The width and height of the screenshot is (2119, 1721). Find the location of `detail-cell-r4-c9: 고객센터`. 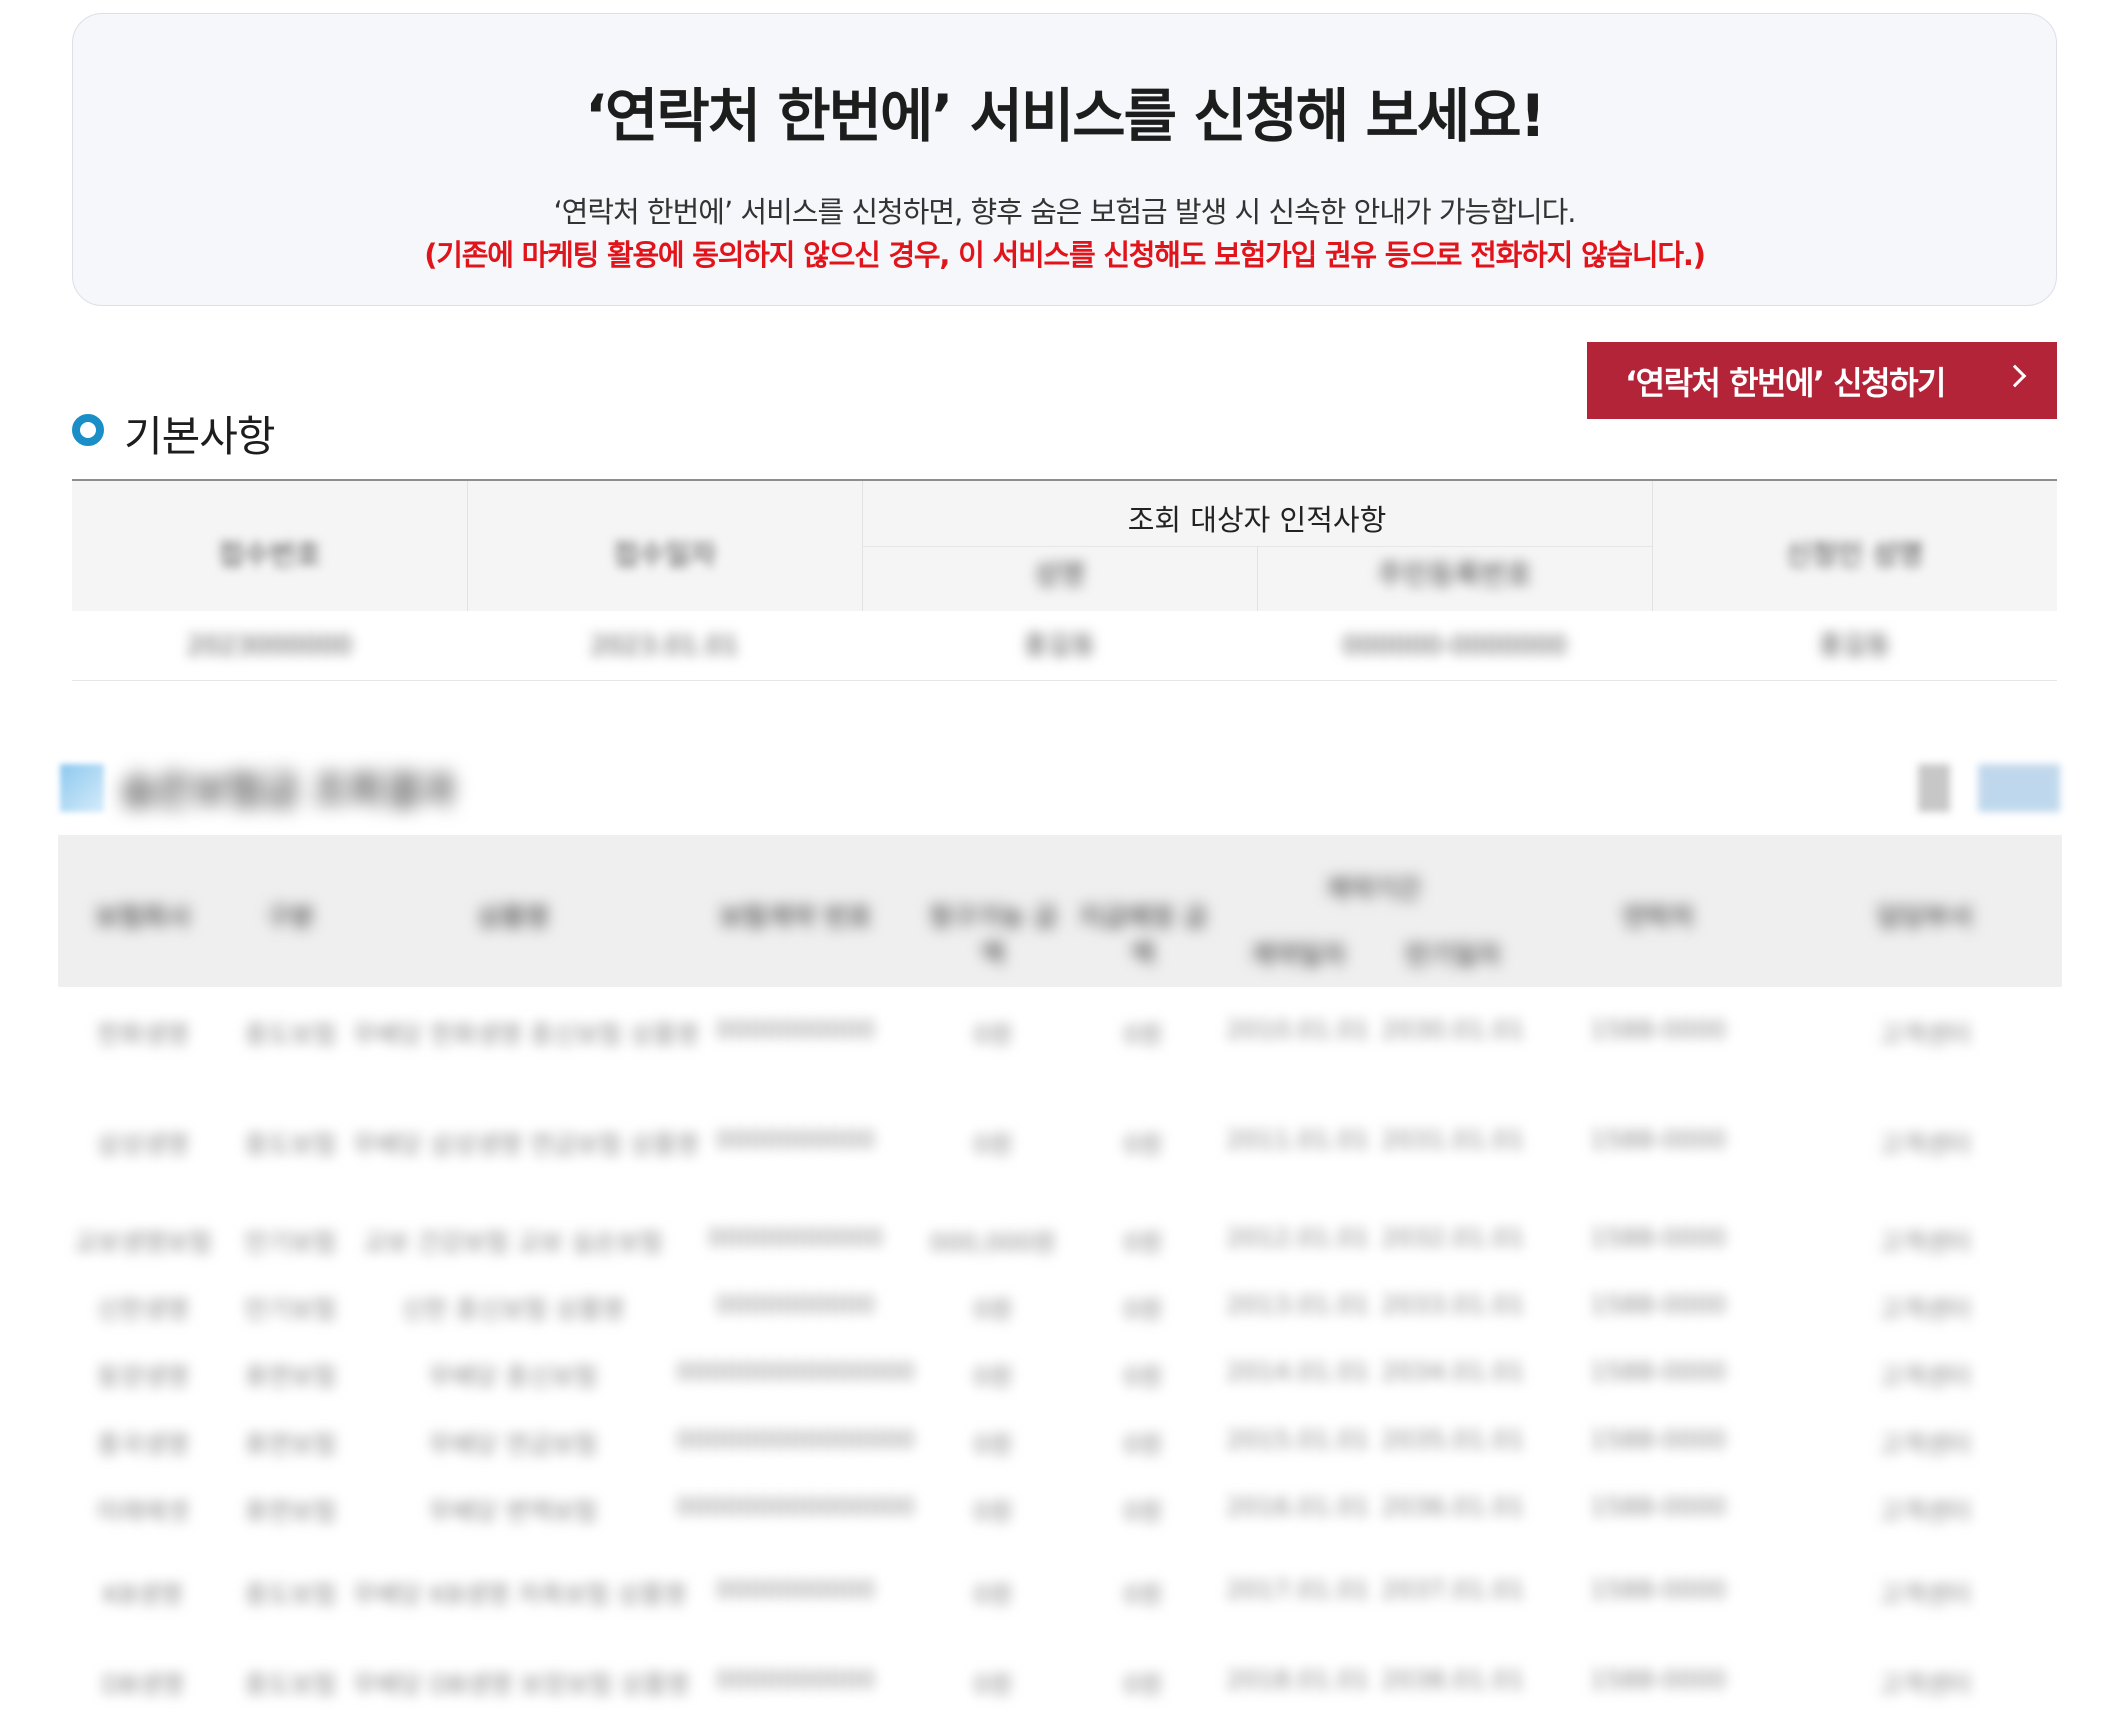

detail-cell-r4-c9: 고객센터 is located at coordinates (1924, 1376).